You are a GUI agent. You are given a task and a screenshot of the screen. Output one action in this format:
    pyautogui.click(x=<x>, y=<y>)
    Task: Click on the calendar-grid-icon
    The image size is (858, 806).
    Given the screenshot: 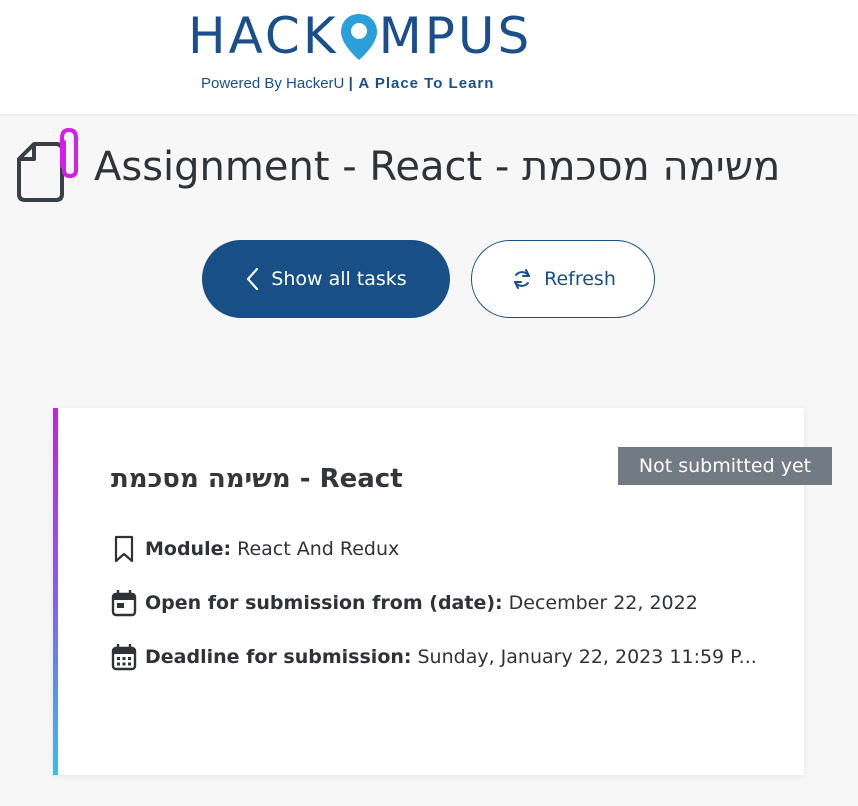 What is the action you would take?
    pyautogui.click(x=124, y=657)
    